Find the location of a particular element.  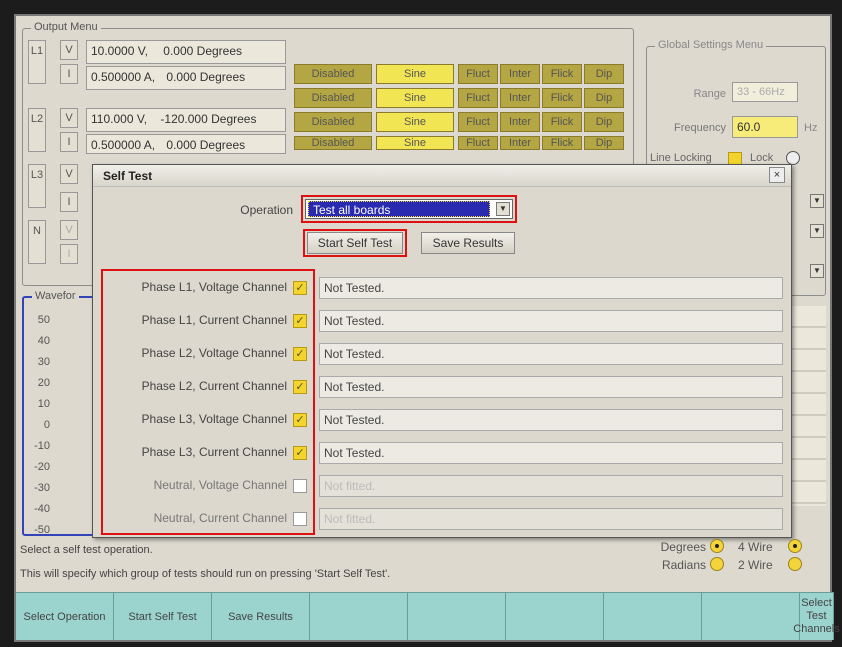

global-dropdown-1-arrow: ▼ is located at coordinates (817, 201).